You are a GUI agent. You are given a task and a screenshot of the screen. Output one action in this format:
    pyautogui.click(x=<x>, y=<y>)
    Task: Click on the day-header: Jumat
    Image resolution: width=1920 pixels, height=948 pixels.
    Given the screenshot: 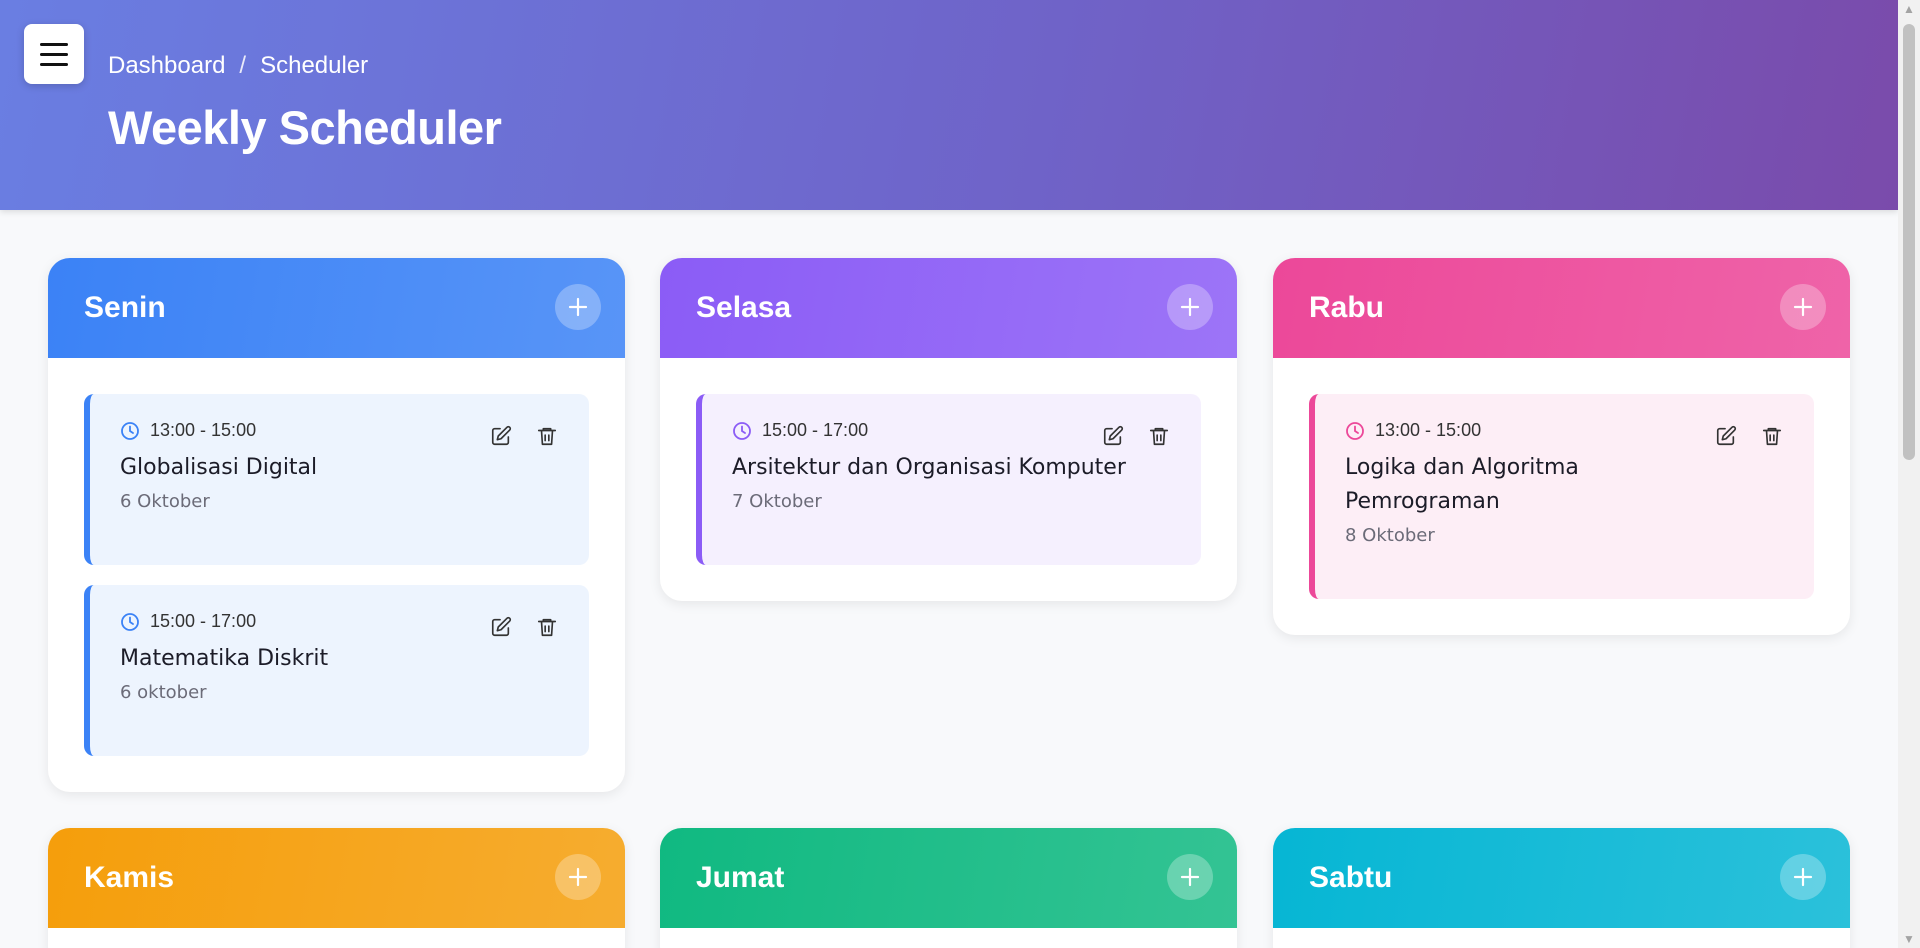 What is the action you would take?
    pyautogui.click(x=948, y=878)
    